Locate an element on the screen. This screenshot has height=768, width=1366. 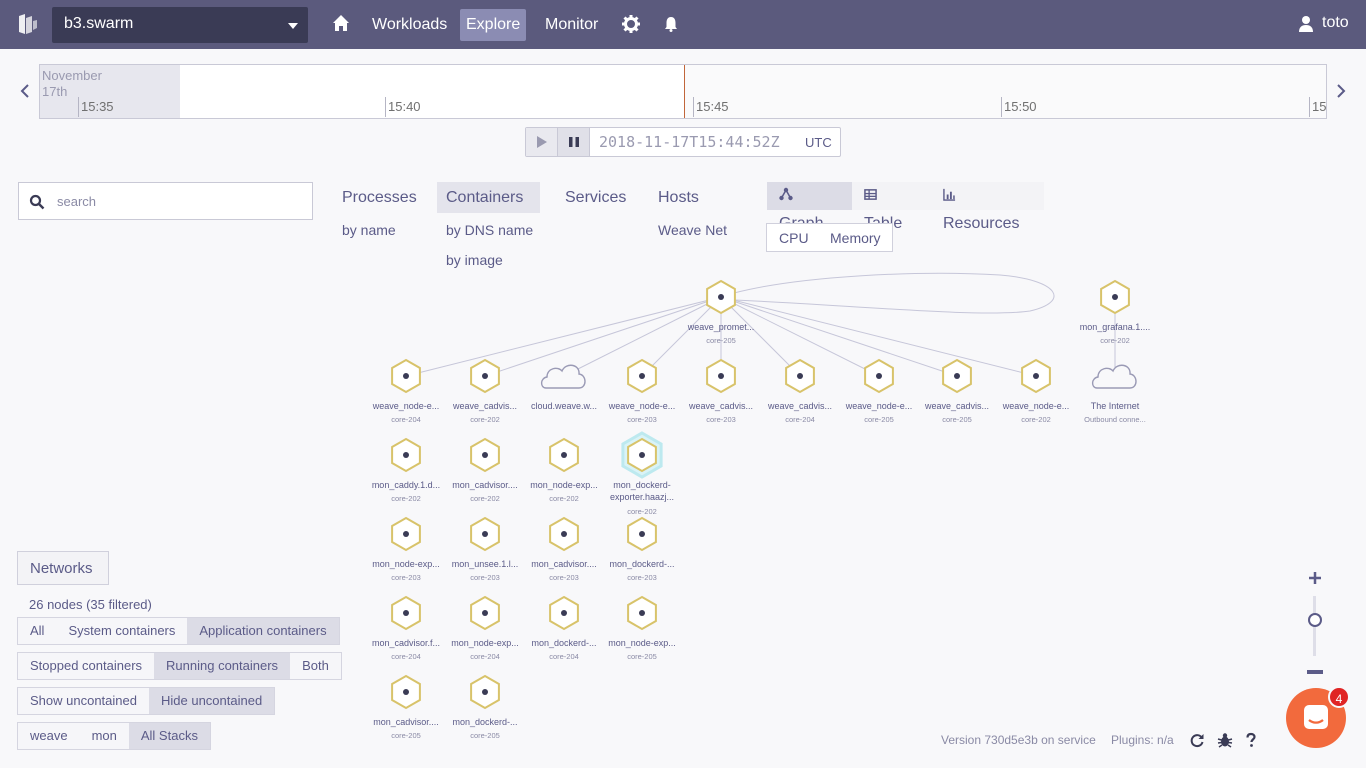
timeline-cursor is located at coordinates (684, 91).